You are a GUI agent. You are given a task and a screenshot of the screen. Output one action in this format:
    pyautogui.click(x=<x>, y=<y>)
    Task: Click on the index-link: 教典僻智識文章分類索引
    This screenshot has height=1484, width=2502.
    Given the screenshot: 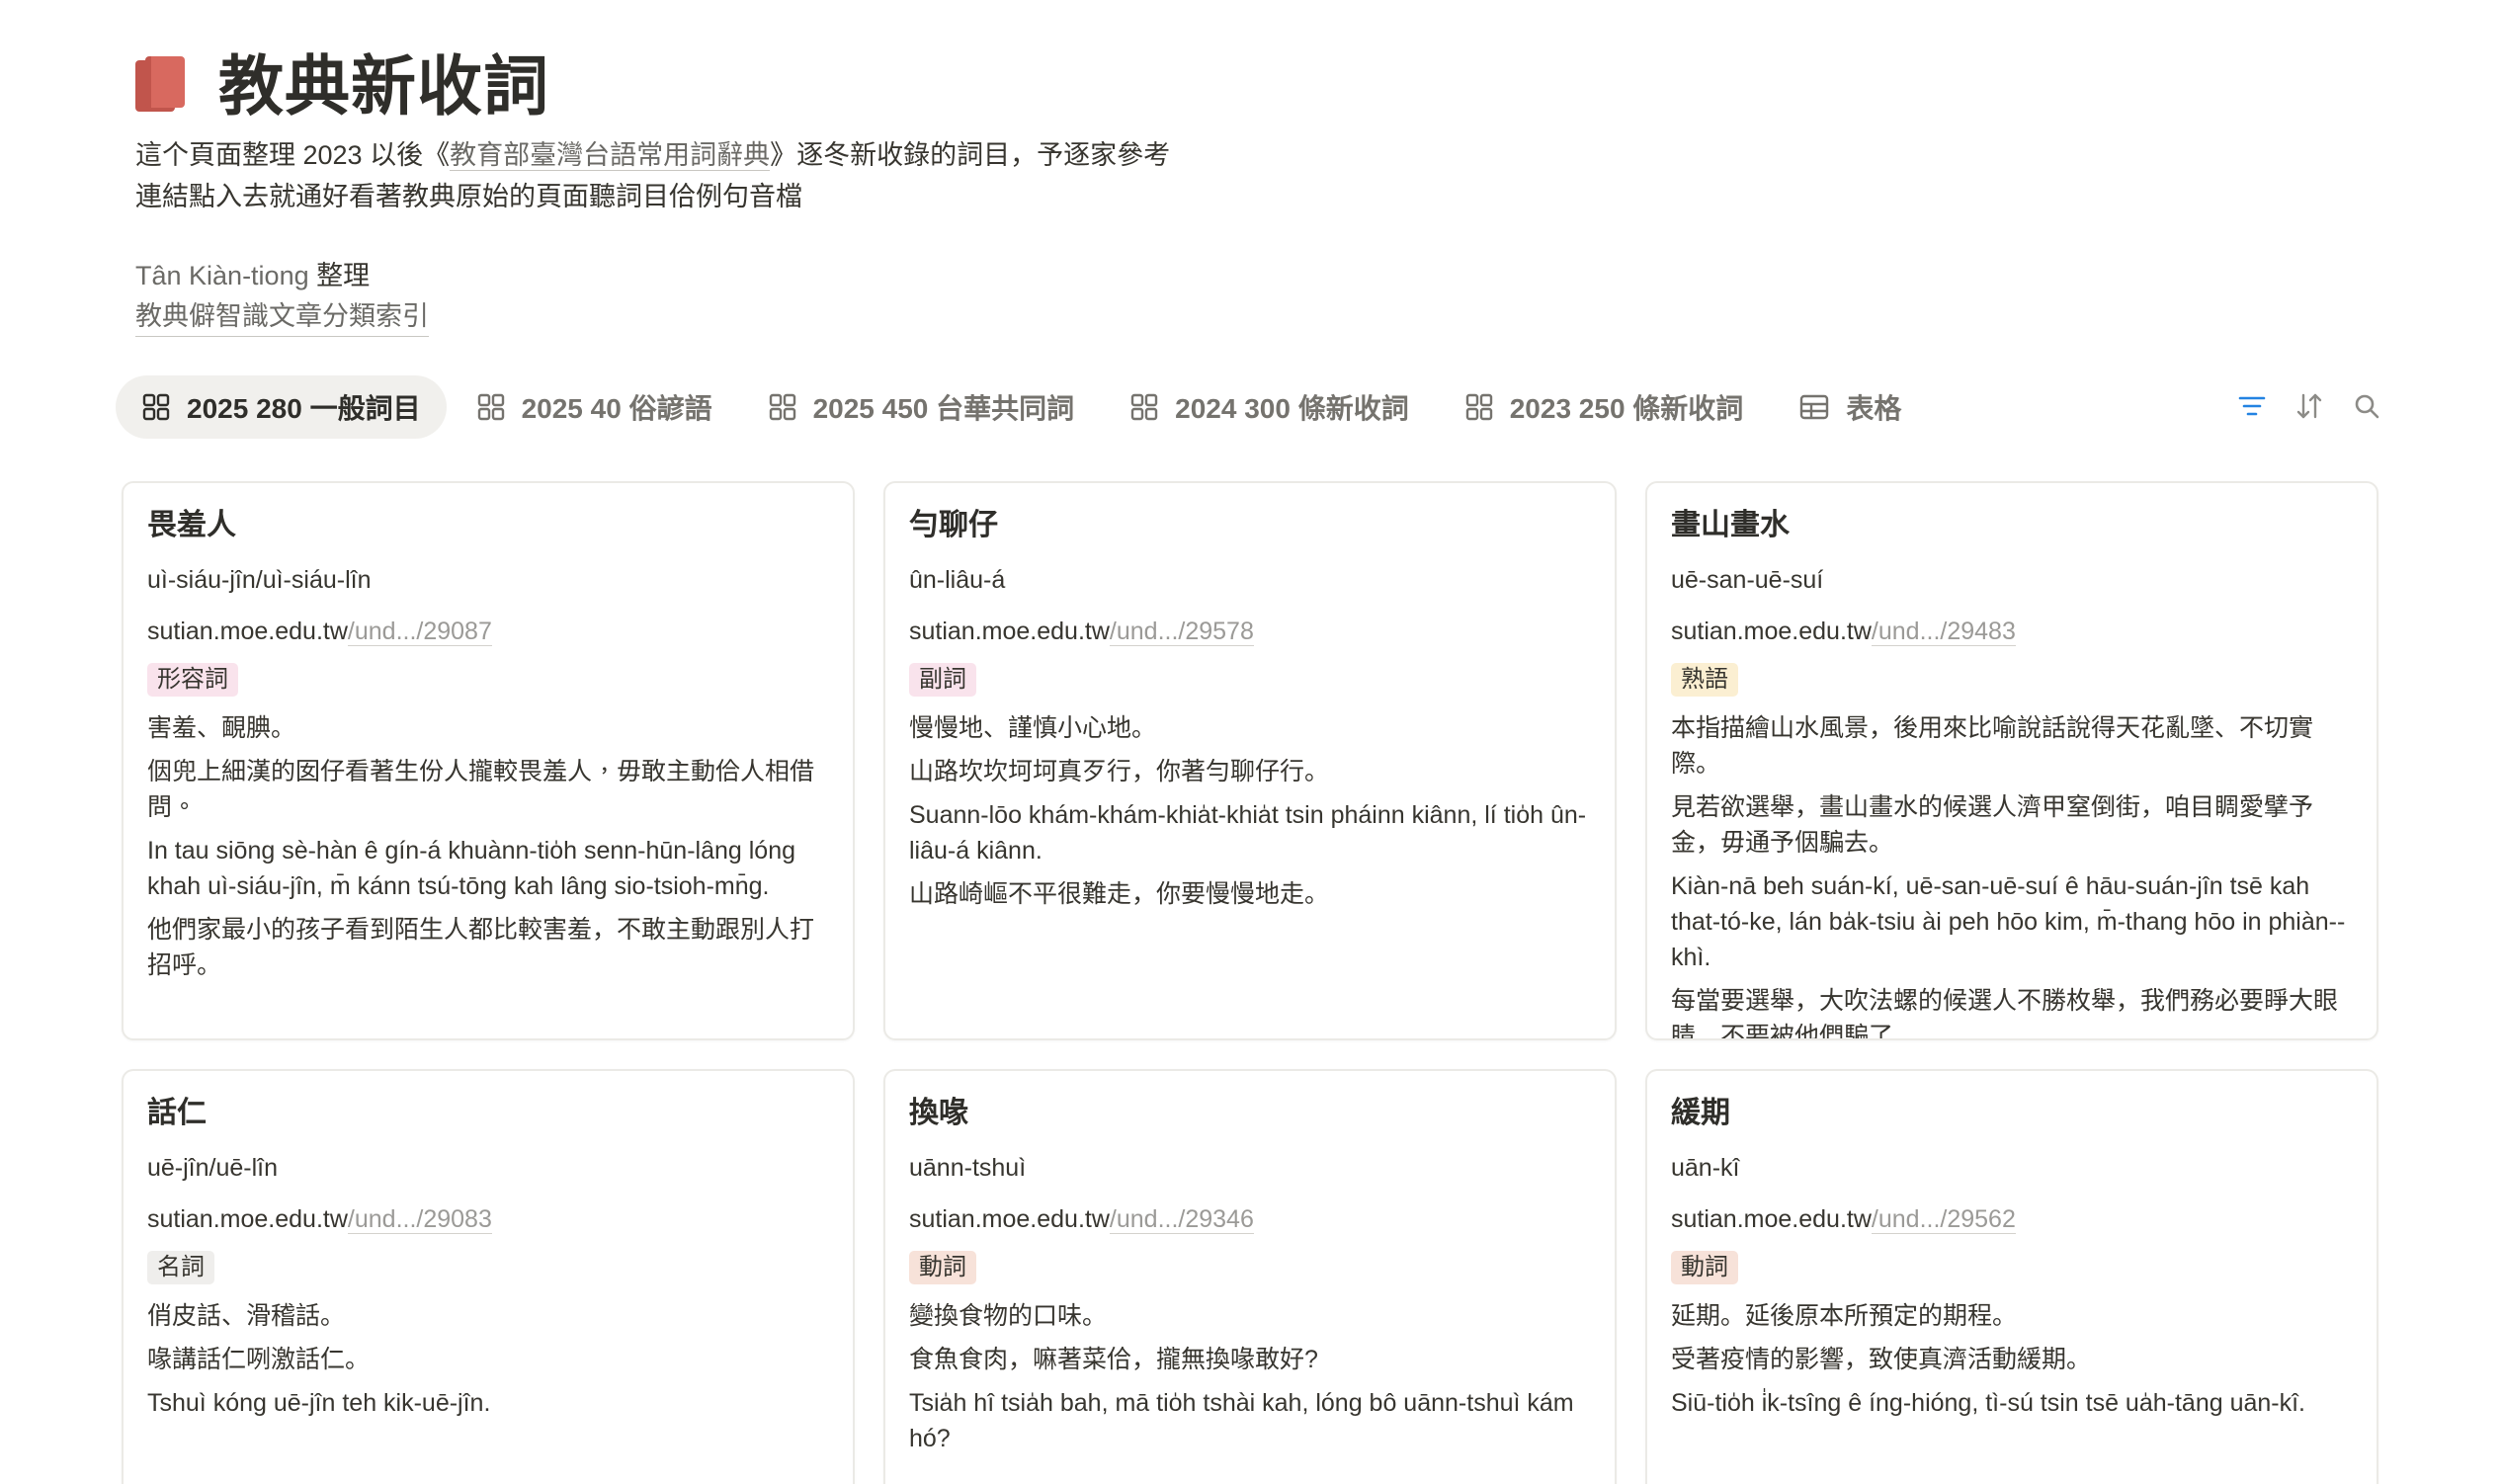 What is the action you would take?
    pyautogui.click(x=282, y=316)
    